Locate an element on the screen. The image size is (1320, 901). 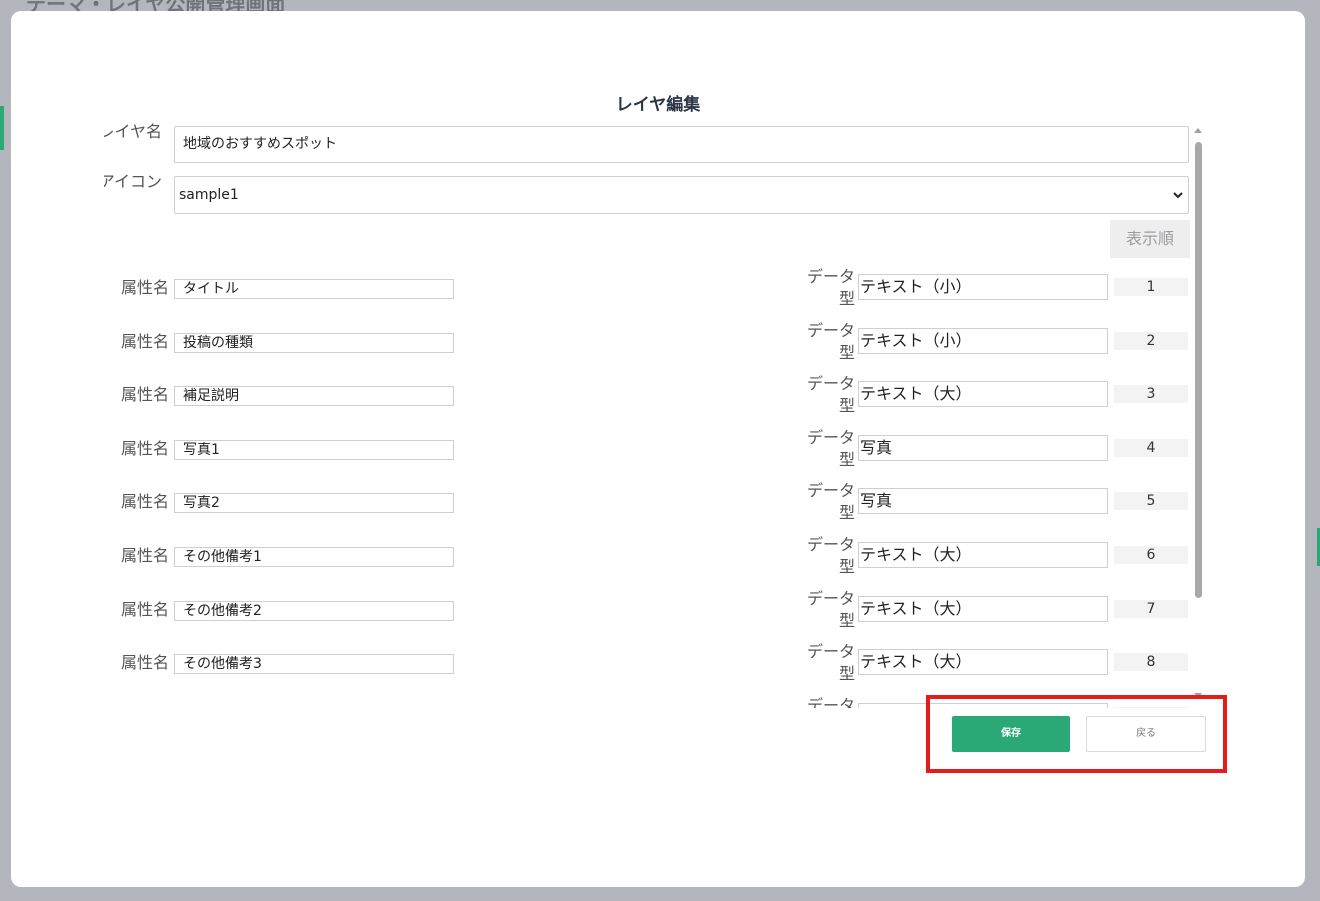
display-order-value: 4 is located at coordinates (1151, 447).